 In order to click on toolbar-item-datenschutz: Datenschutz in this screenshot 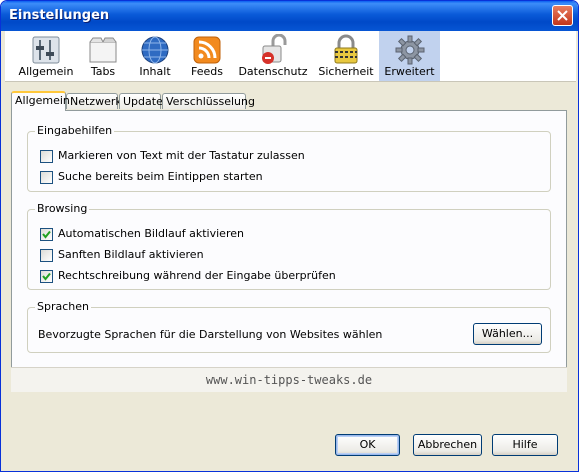, I will do `click(273, 56)`.